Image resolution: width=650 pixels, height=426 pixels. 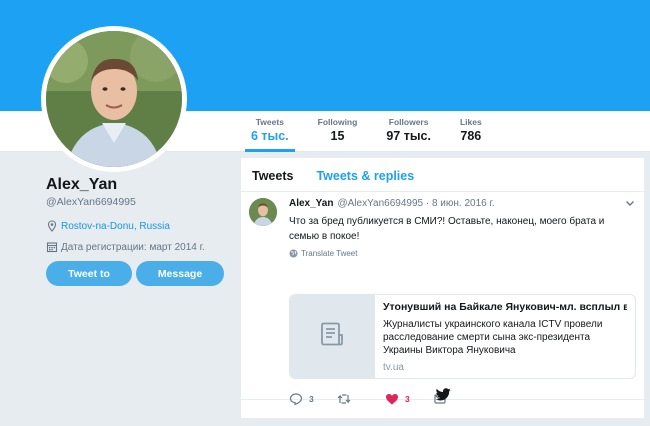 What do you see at coordinates (293, 253) in the screenshot?
I see `globe-icon` at bounding box center [293, 253].